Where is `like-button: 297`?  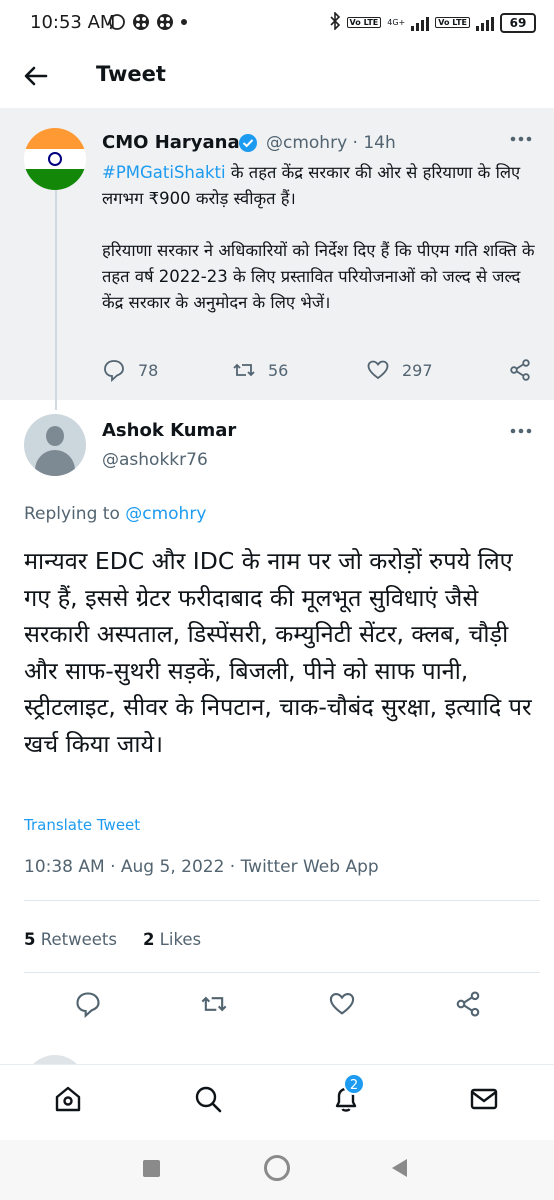
like-button: 297 is located at coordinates (399, 370).